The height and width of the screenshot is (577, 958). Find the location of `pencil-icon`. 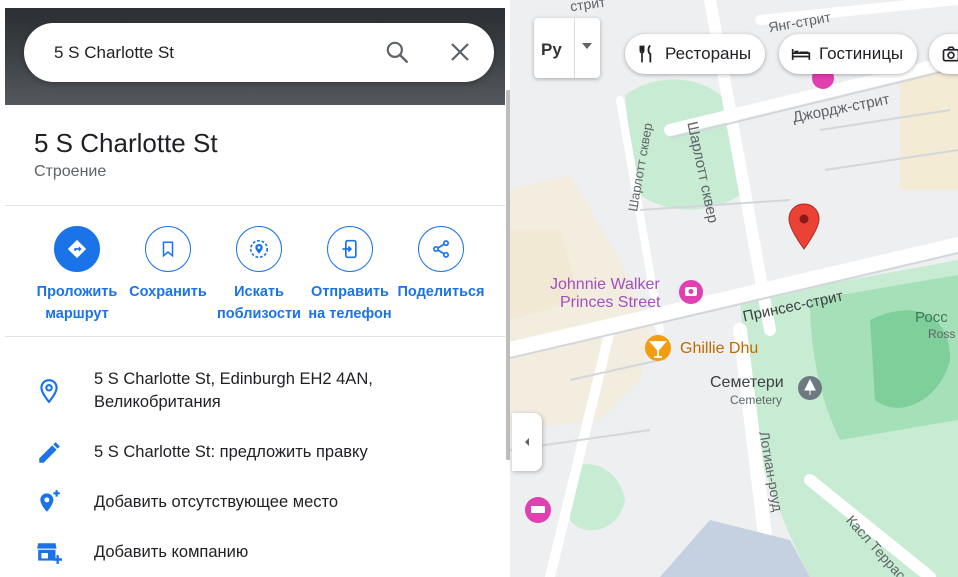

pencil-icon is located at coordinates (49, 452).